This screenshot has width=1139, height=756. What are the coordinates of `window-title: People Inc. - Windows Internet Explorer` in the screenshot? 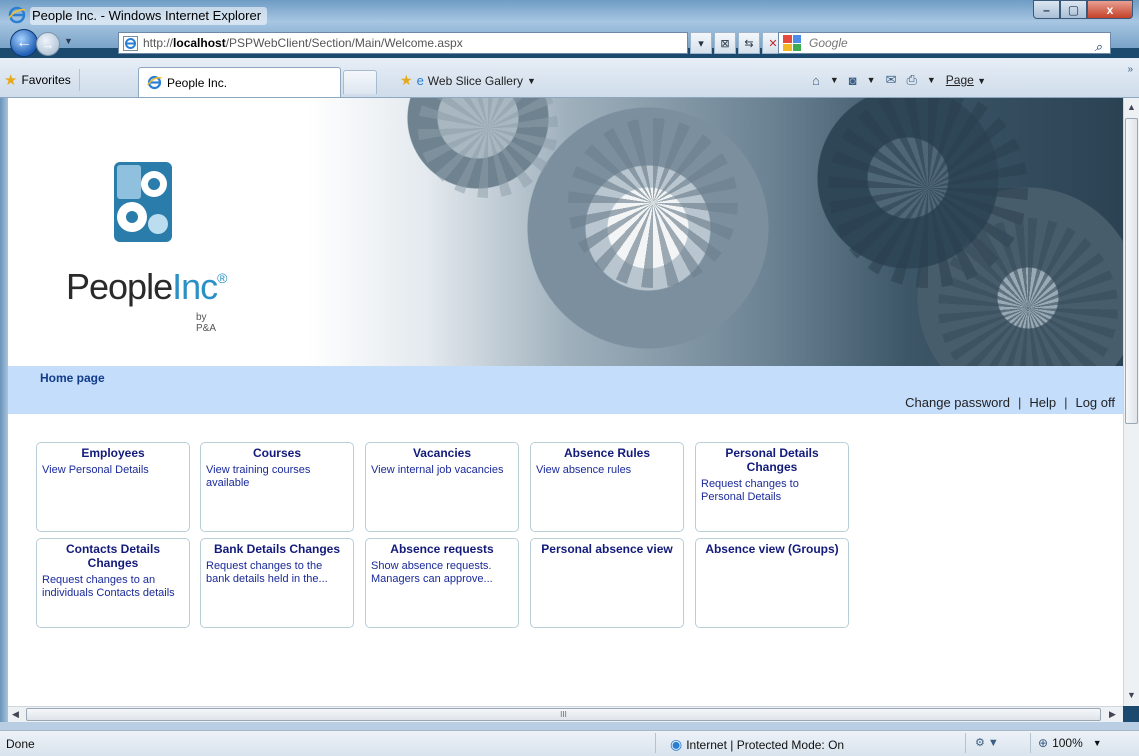 It's located at (149, 16).